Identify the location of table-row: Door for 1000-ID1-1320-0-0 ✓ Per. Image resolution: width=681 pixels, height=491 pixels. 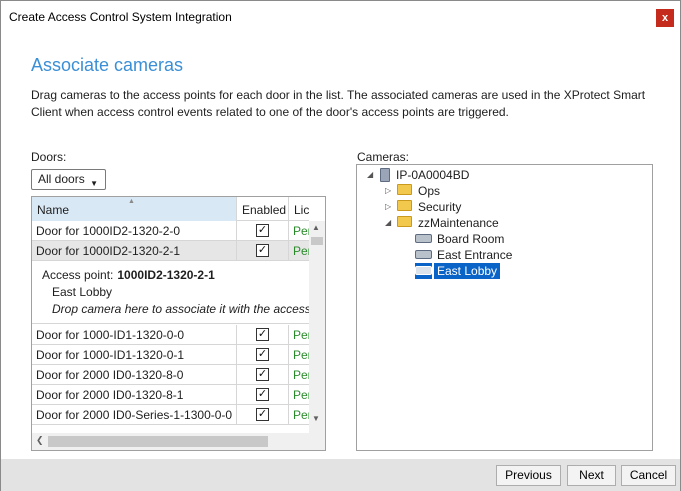
(170, 335).